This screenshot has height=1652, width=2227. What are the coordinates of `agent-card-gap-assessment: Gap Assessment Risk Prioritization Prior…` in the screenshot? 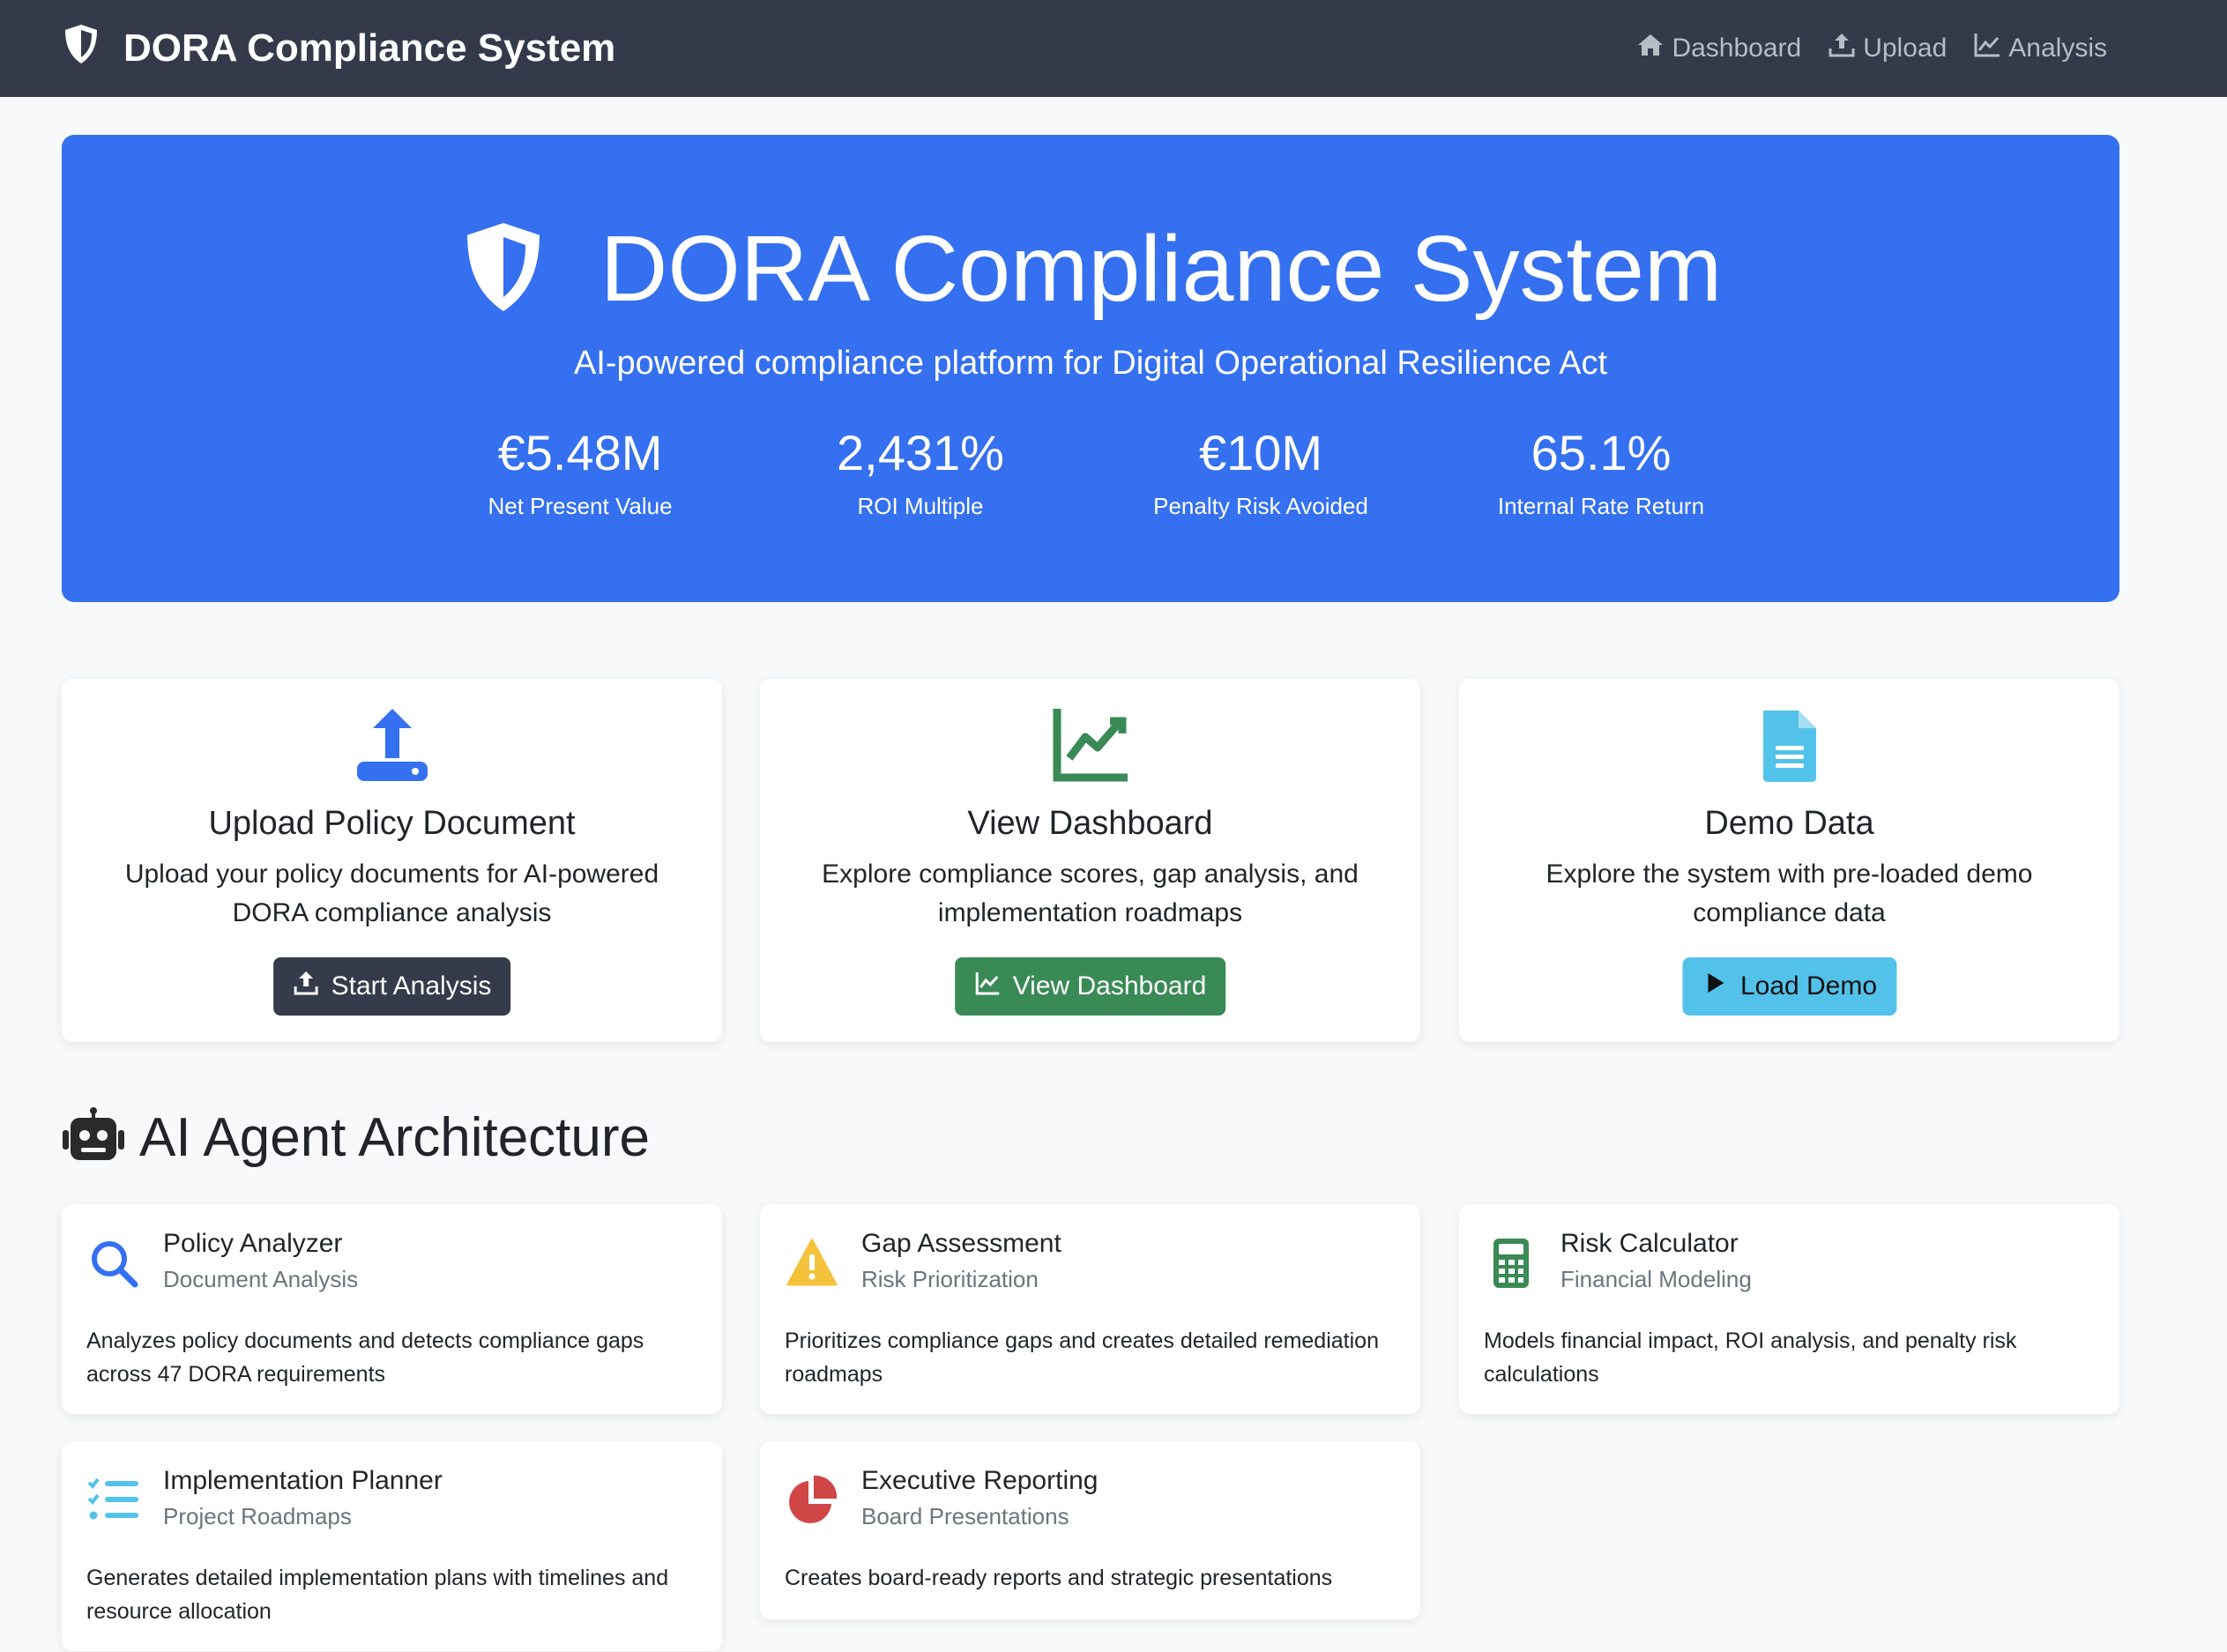 It's located at (1090, 1309).